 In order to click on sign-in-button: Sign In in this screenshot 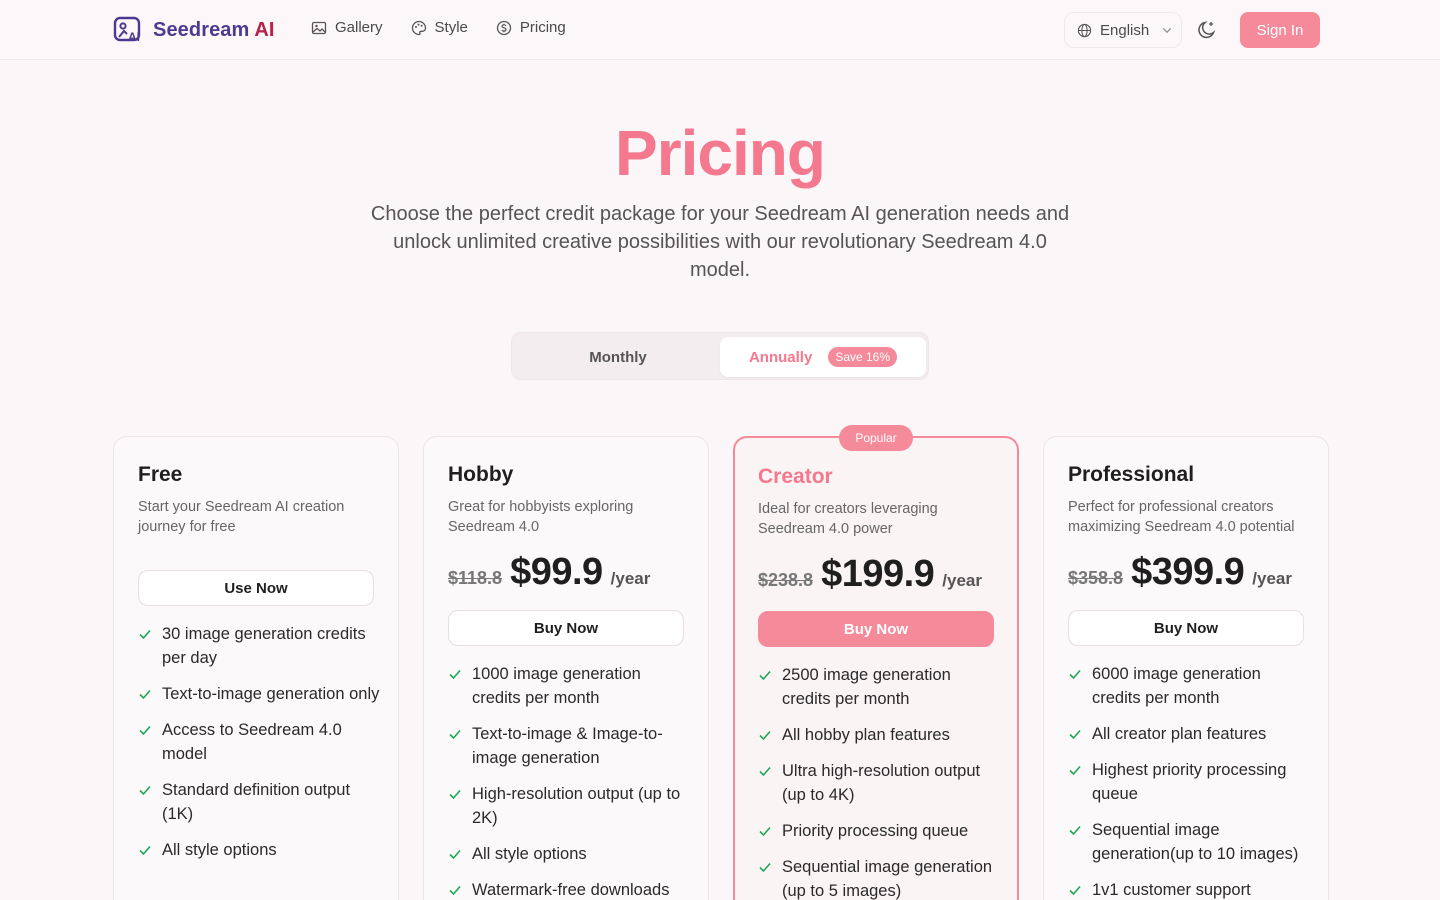, I will do `click(1280, 30)`.